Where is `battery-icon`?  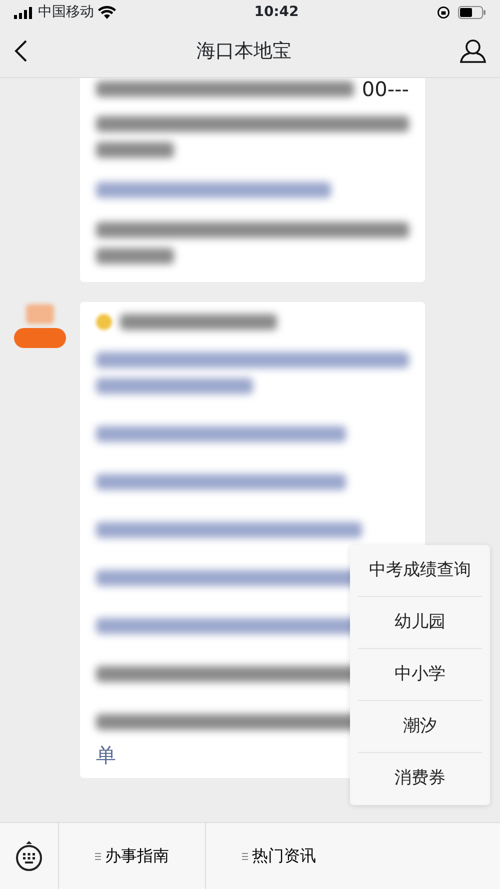 battery-icon is located at coordinates (472, 12).